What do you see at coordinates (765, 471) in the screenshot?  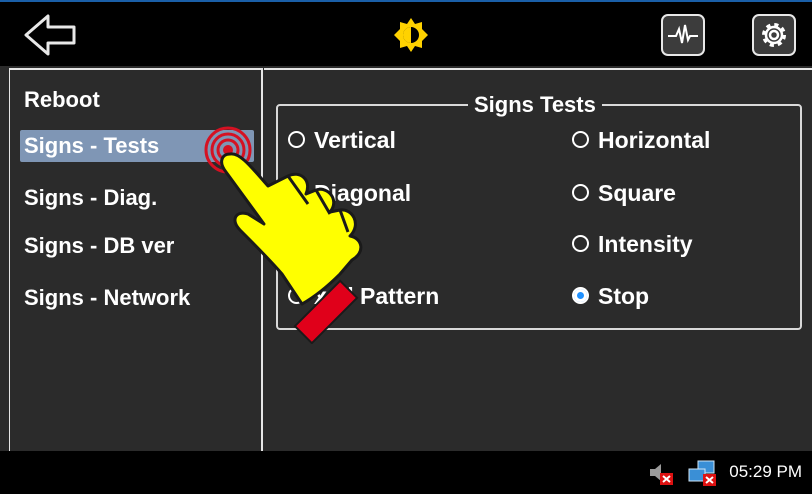 I see `clock: 05:29 PM` at bounding box center [765, 471].